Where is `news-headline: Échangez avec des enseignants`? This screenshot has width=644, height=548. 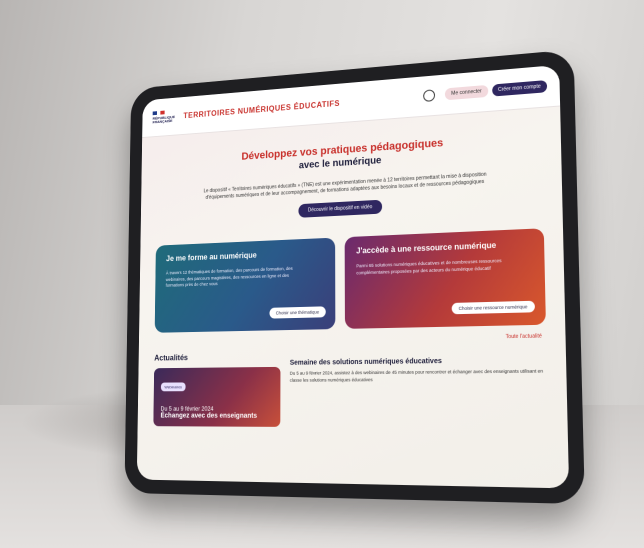
news-headline: Échangez avec des enseignants is located at coordinates (209, 416).